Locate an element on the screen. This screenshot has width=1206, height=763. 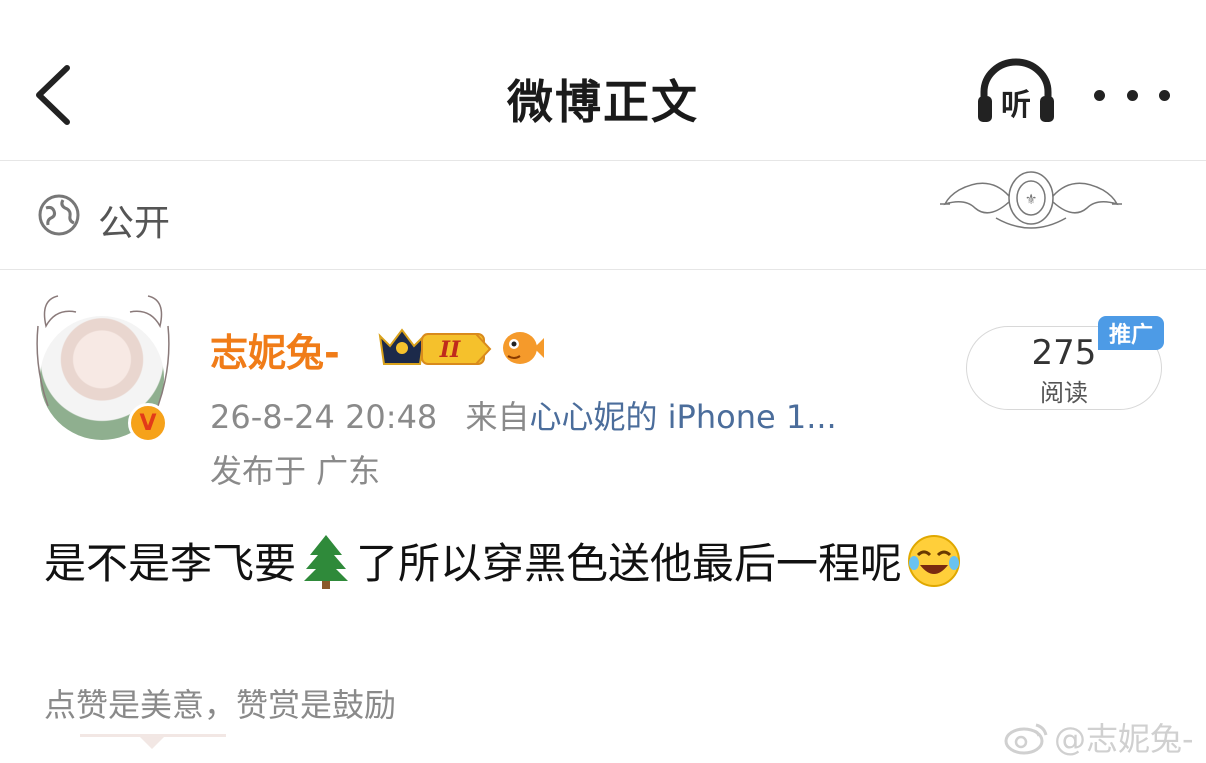
read-count-label: 阅读 is located at coordinates (1064, 393).